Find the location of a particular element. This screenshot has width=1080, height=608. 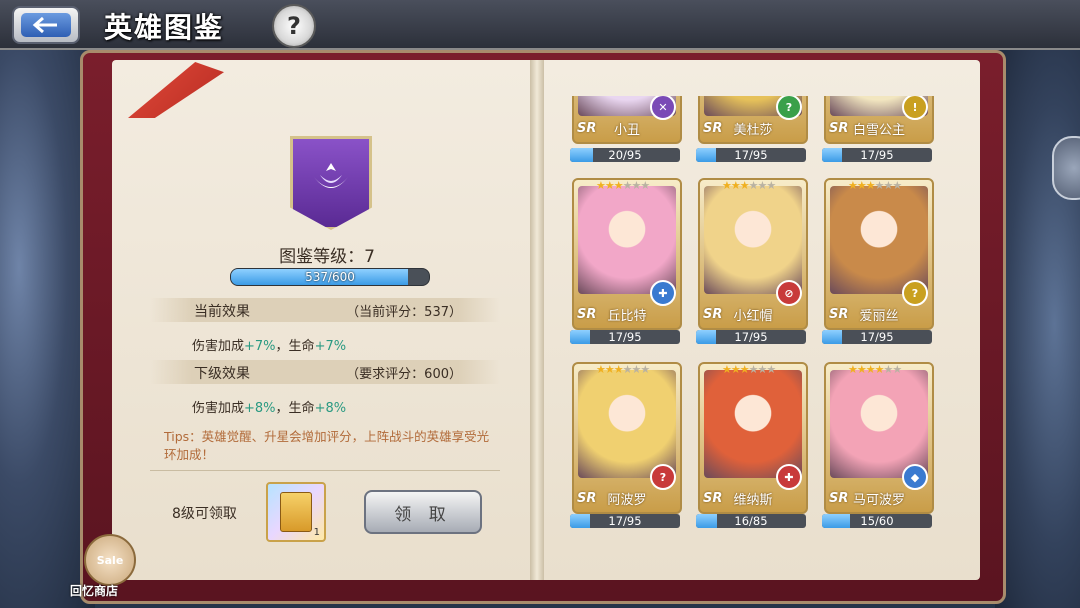

next-effect-text: 伤害加成+8%，生命+8% is located at coordinates (269, 406).